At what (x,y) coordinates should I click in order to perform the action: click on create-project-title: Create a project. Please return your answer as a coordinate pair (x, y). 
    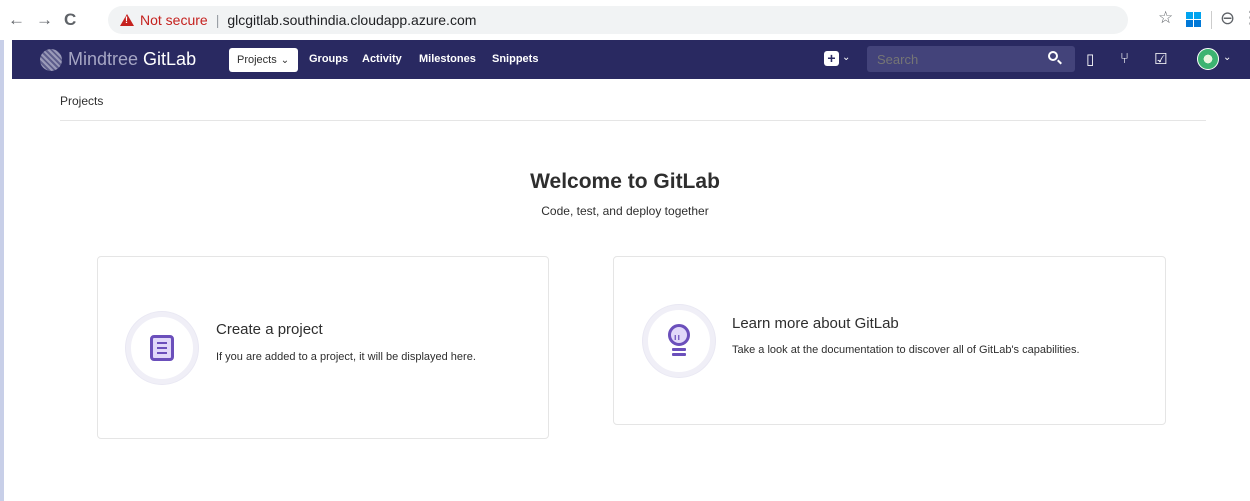
    Looking at the image, I should click on (269, 329).